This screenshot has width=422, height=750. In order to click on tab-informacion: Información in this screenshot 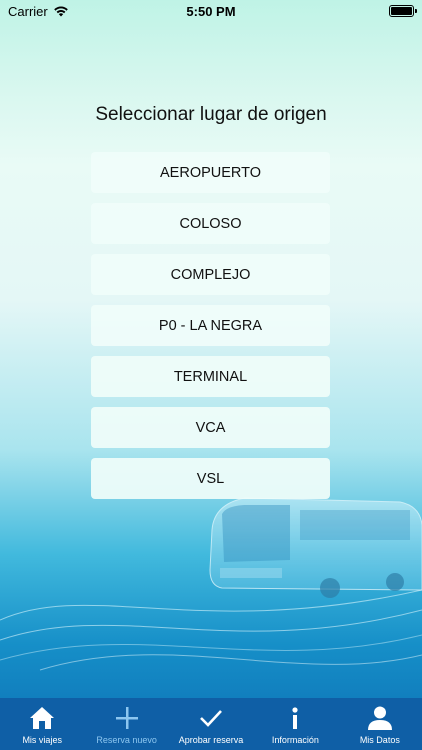, I will do `click(295, 724)`.